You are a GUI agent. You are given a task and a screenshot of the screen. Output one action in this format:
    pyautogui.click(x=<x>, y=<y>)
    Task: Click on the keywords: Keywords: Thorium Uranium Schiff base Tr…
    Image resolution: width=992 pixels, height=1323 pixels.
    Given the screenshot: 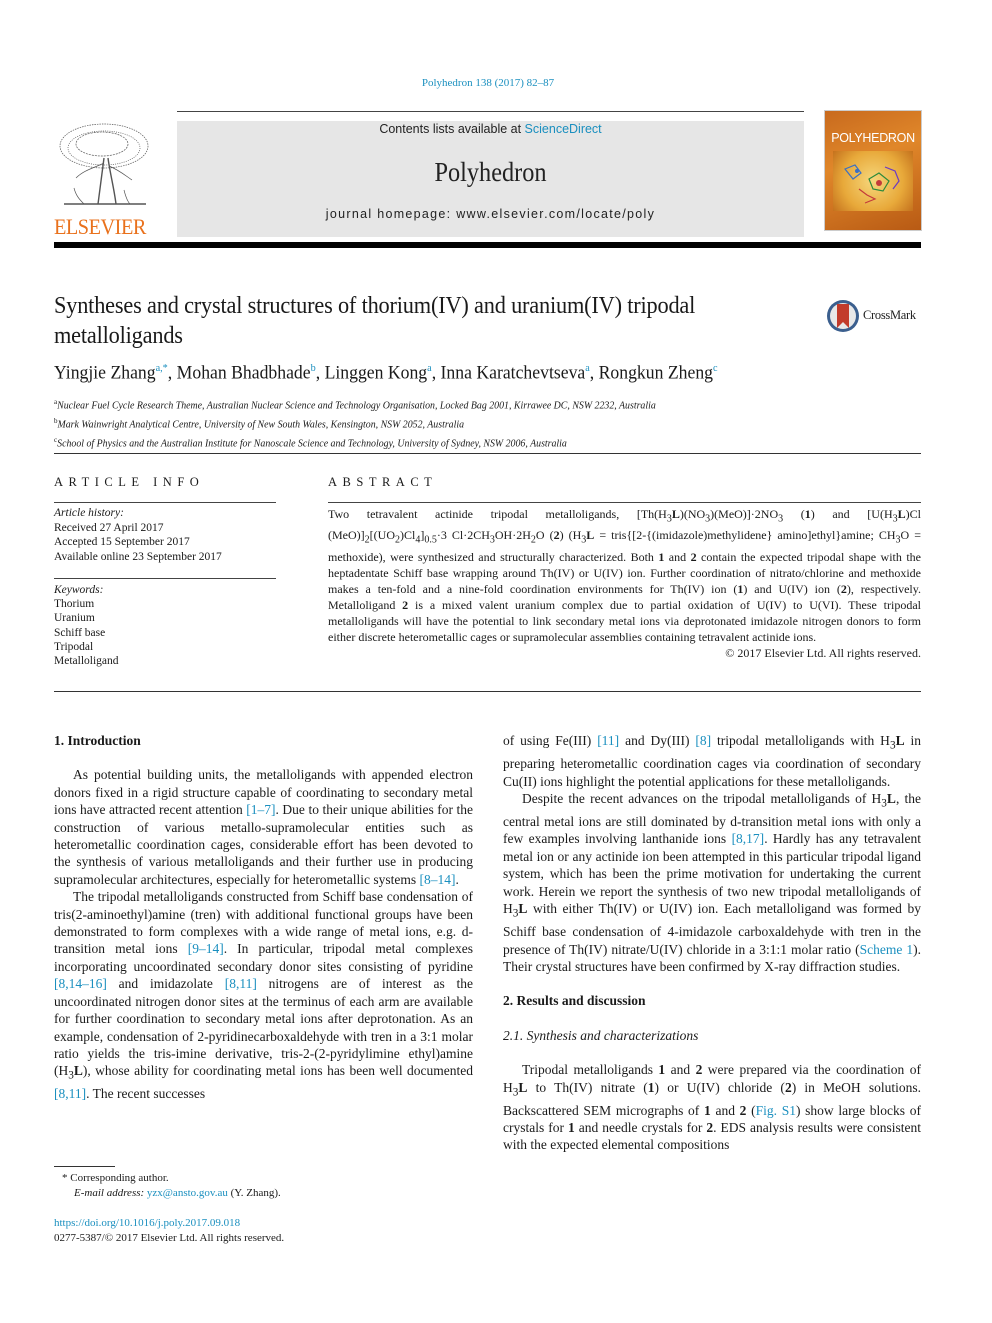 What is the action you would take?
    pyautogui.click(x=86, y=625)
    